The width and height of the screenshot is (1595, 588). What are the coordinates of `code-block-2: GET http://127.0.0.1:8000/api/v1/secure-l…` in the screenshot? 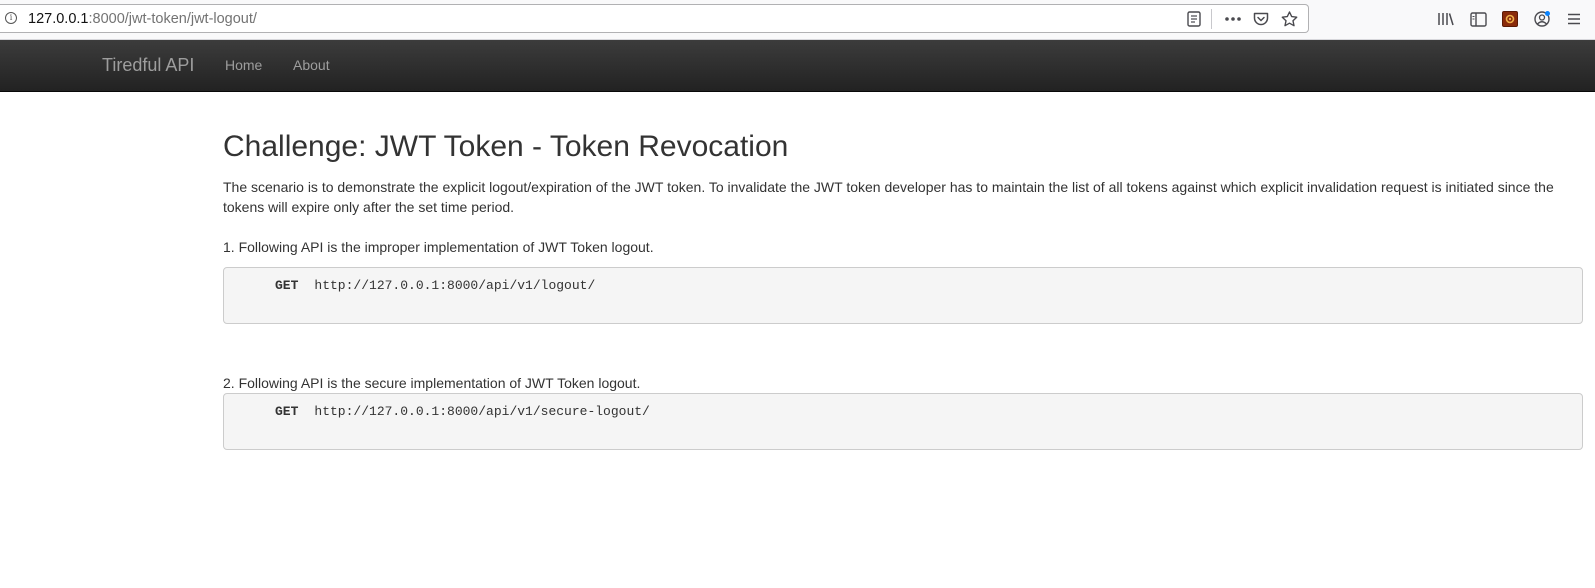 It's located at (903, 421).